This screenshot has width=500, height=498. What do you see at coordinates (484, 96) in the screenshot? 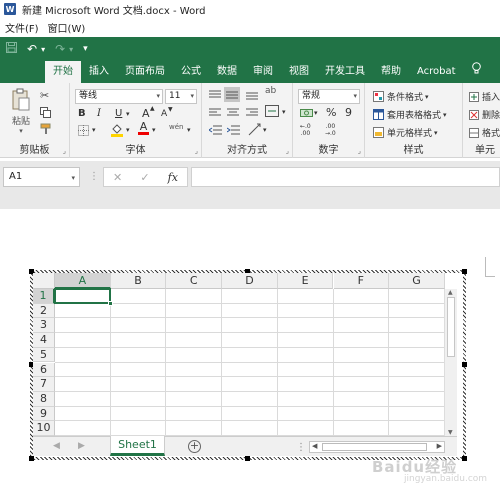
I see `insert-cells-button: 插入` at bounding box center [484, 96].